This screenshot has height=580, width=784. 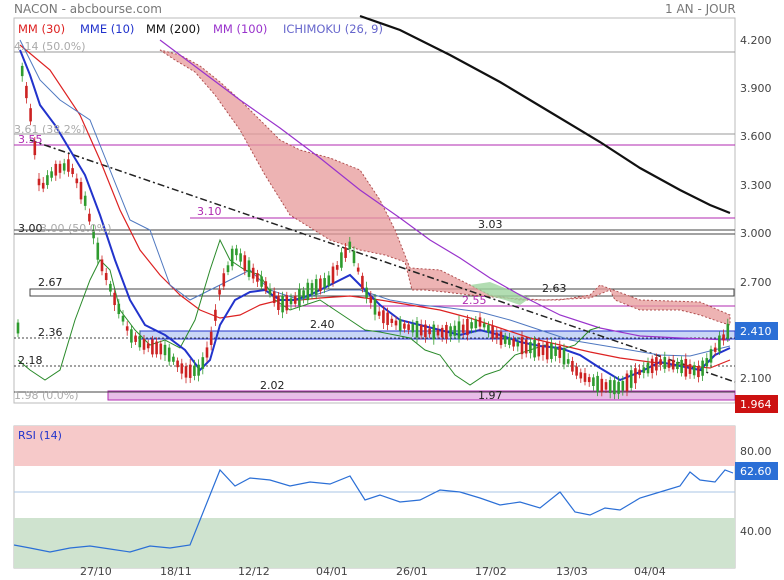 I want to click on rsi-tick-80: 80.00, so click(x=756, y=451).